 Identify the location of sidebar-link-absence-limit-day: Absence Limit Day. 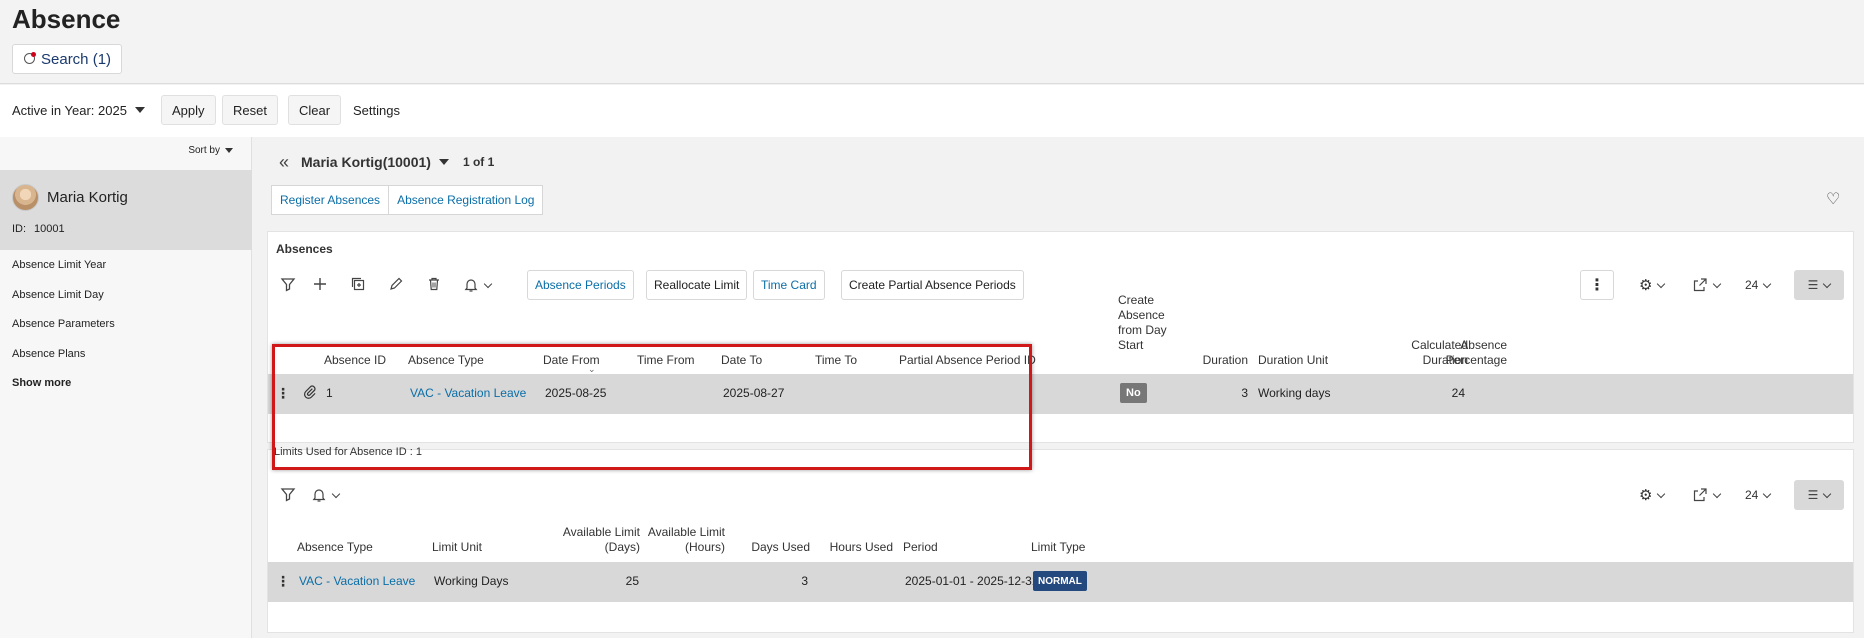
(58, 295).